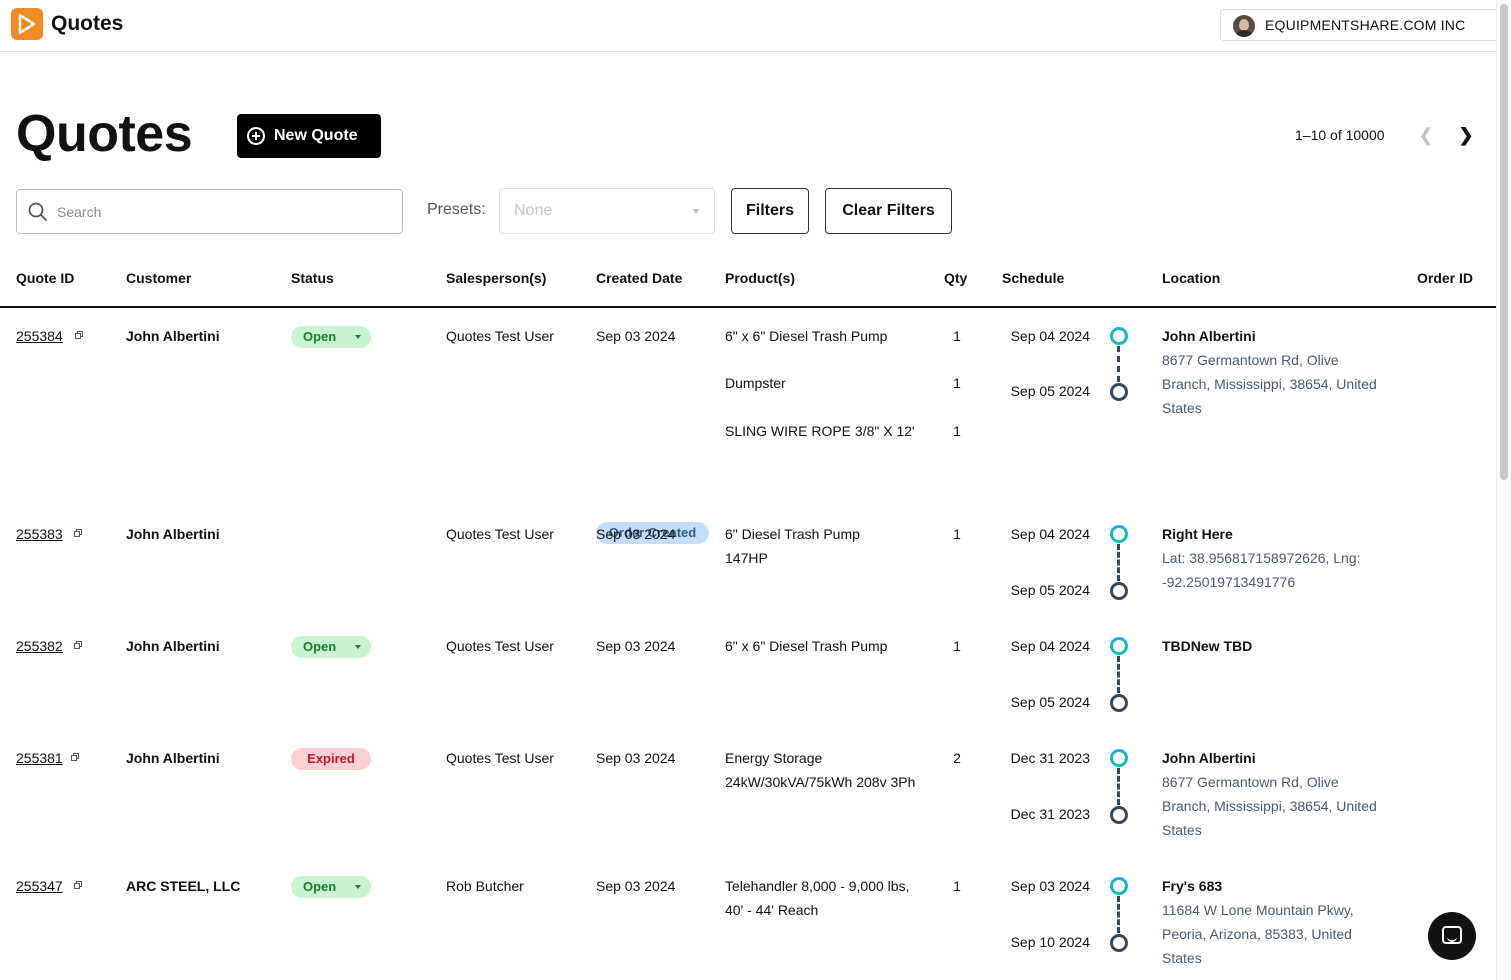 The height and width of the screenshot is (980, 1511). I want to click on column-header-quote-id: Quote ID, so click(45, 278).